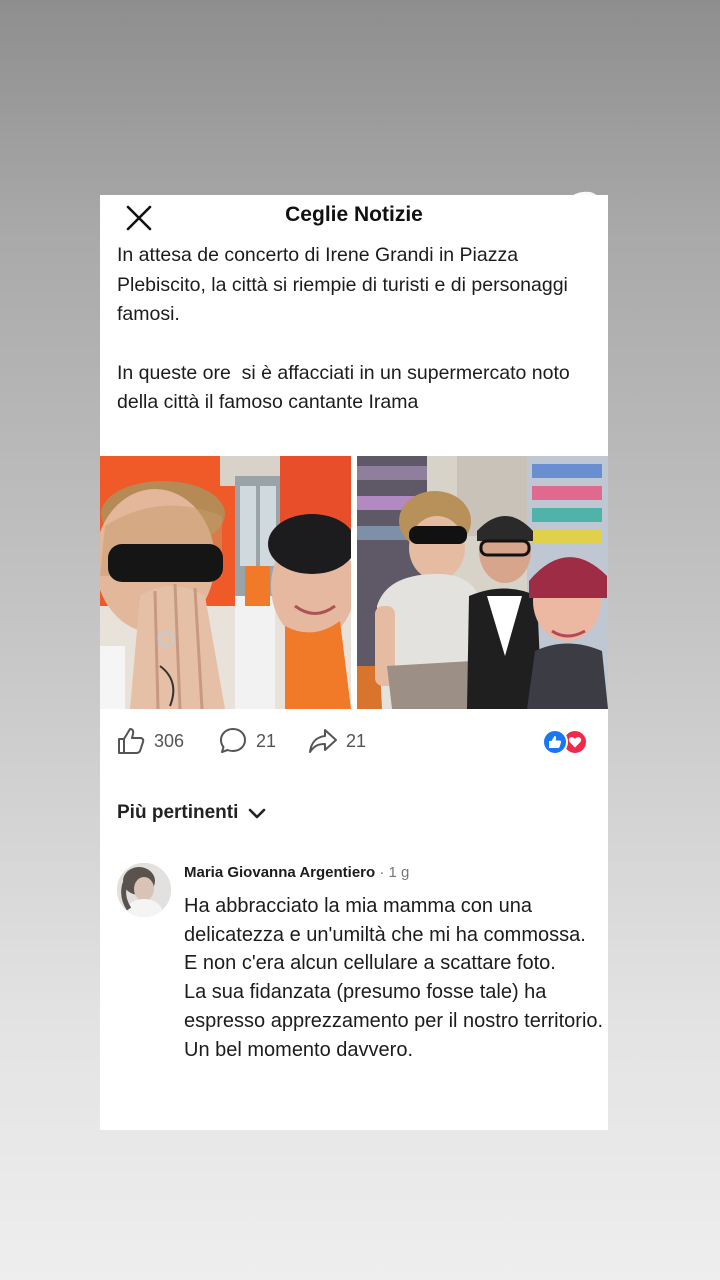 This screenshot has height=1280, width=720. What do you see at coordinates (257, 813) in the screenshot?
I see `chevron-down-icon` at bounding box center [257, 813].